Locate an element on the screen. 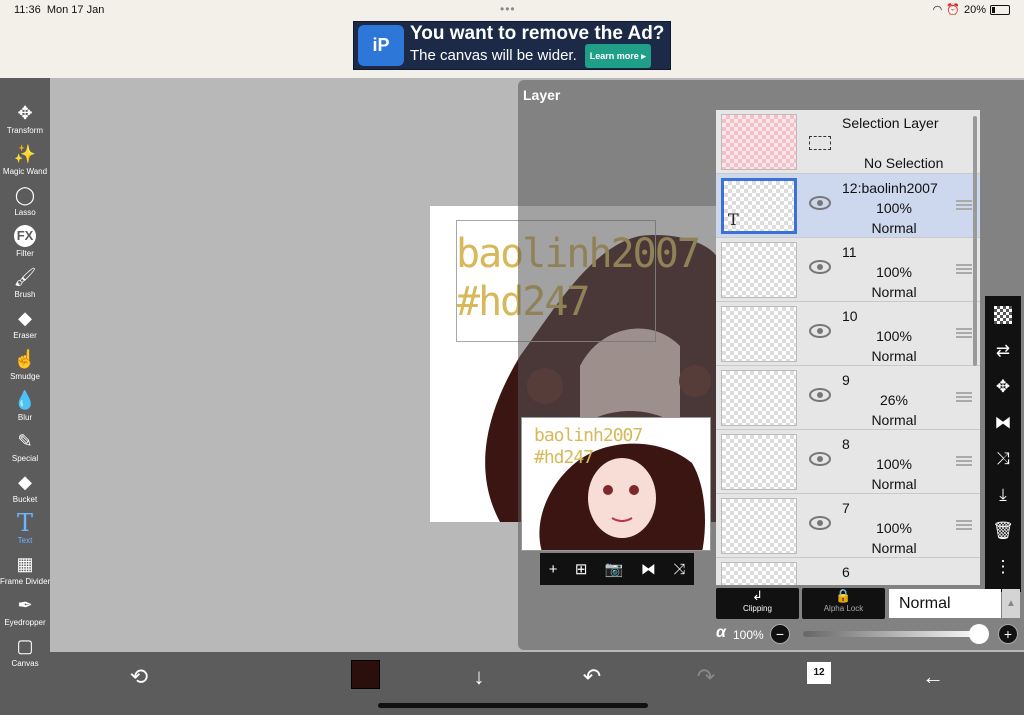  redo-icon: ↷ is located at coordinates (706, 677).